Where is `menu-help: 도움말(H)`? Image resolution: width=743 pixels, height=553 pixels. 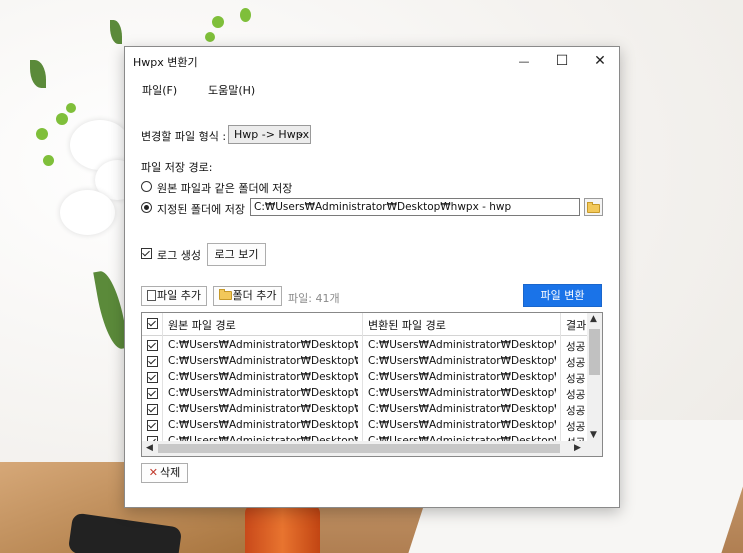
menu-help: 도움말(H) is located at coordinates (231, 90).